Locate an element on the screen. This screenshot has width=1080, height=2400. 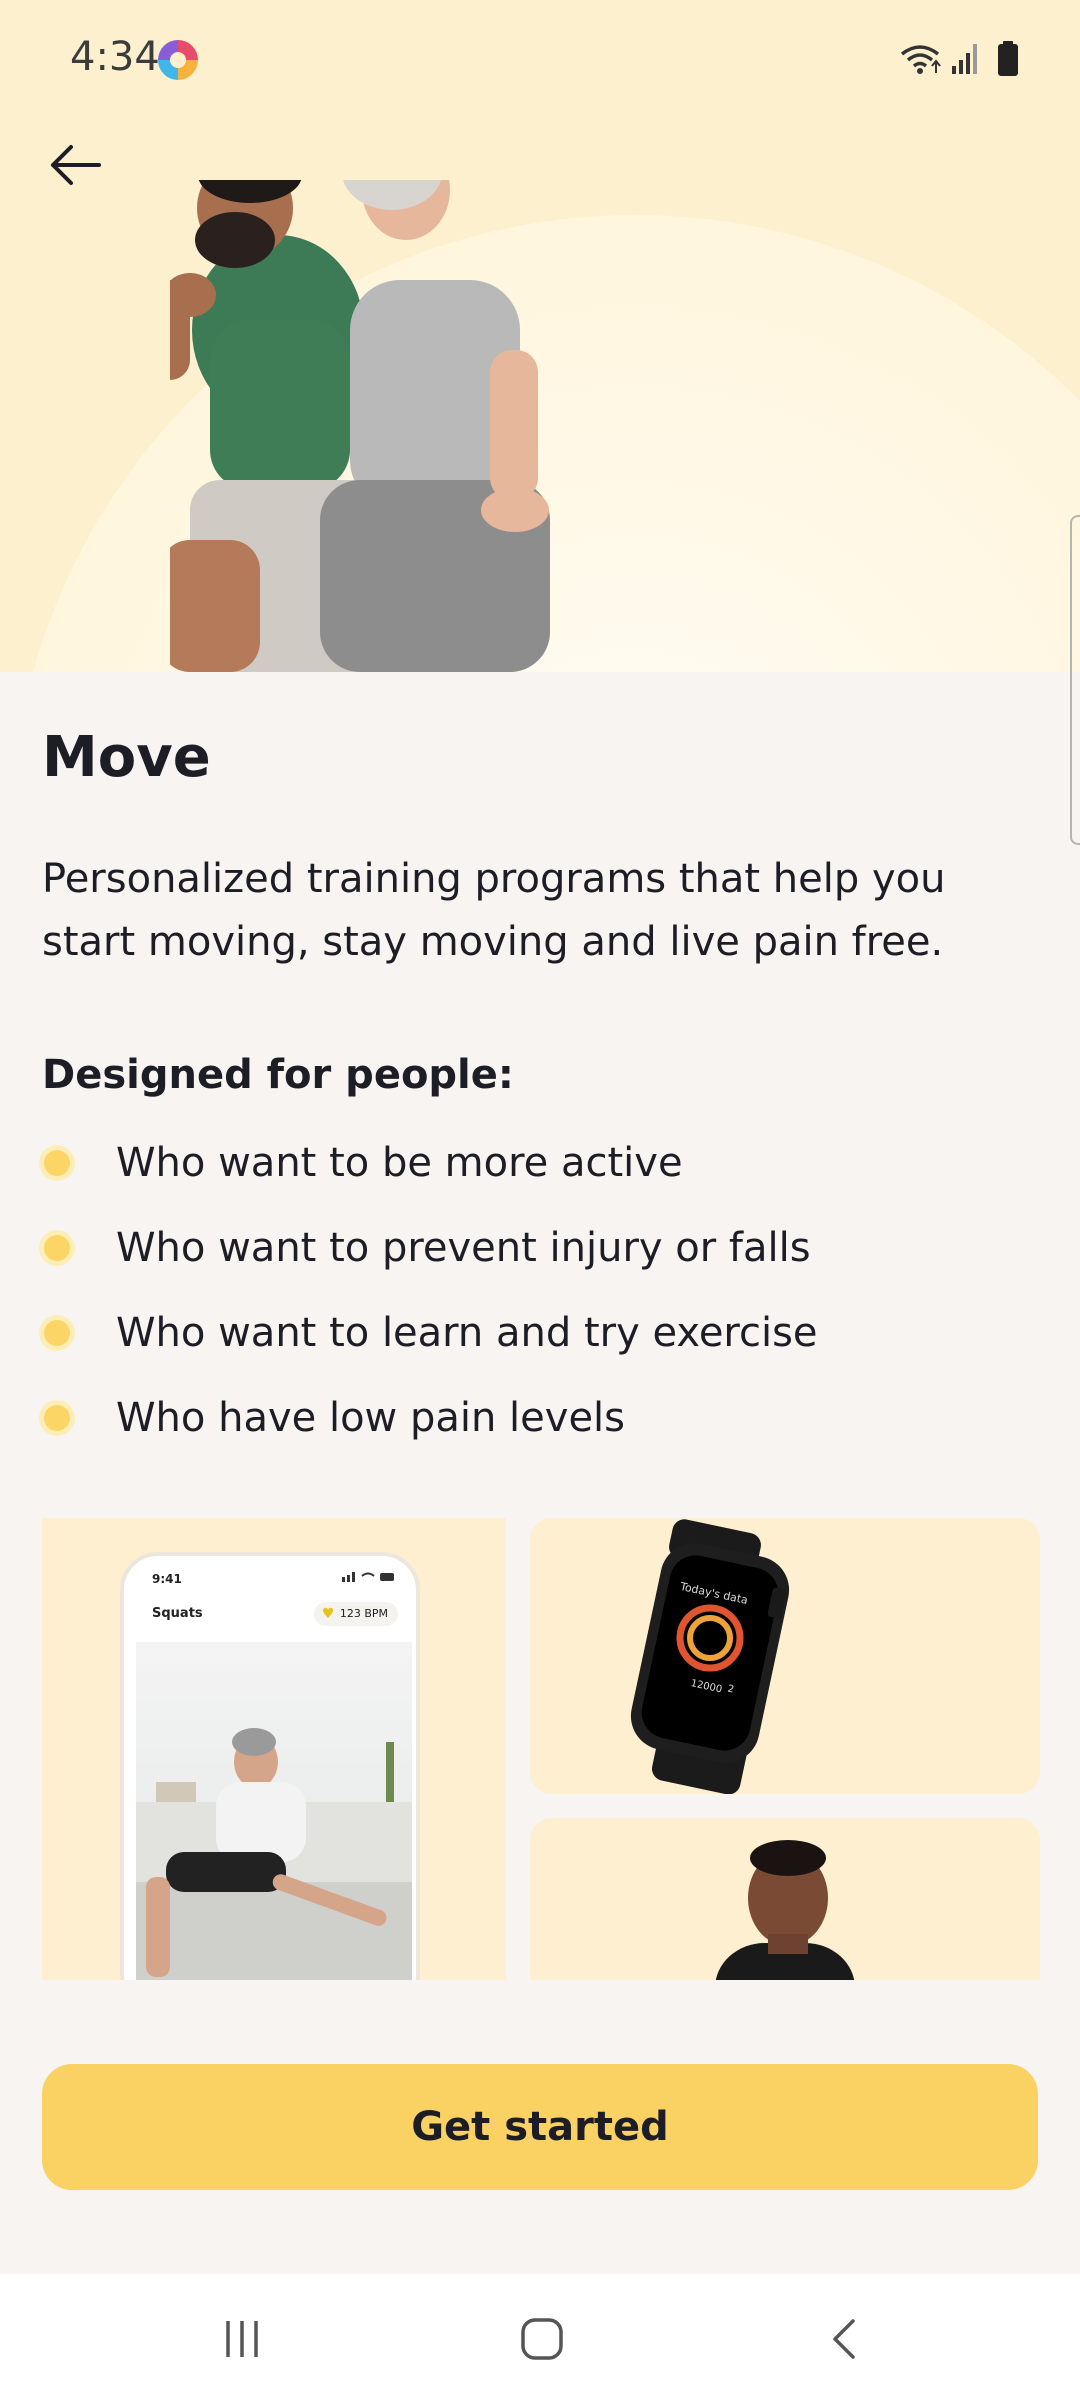
battery-icon is located at coordinates (1008, 58).